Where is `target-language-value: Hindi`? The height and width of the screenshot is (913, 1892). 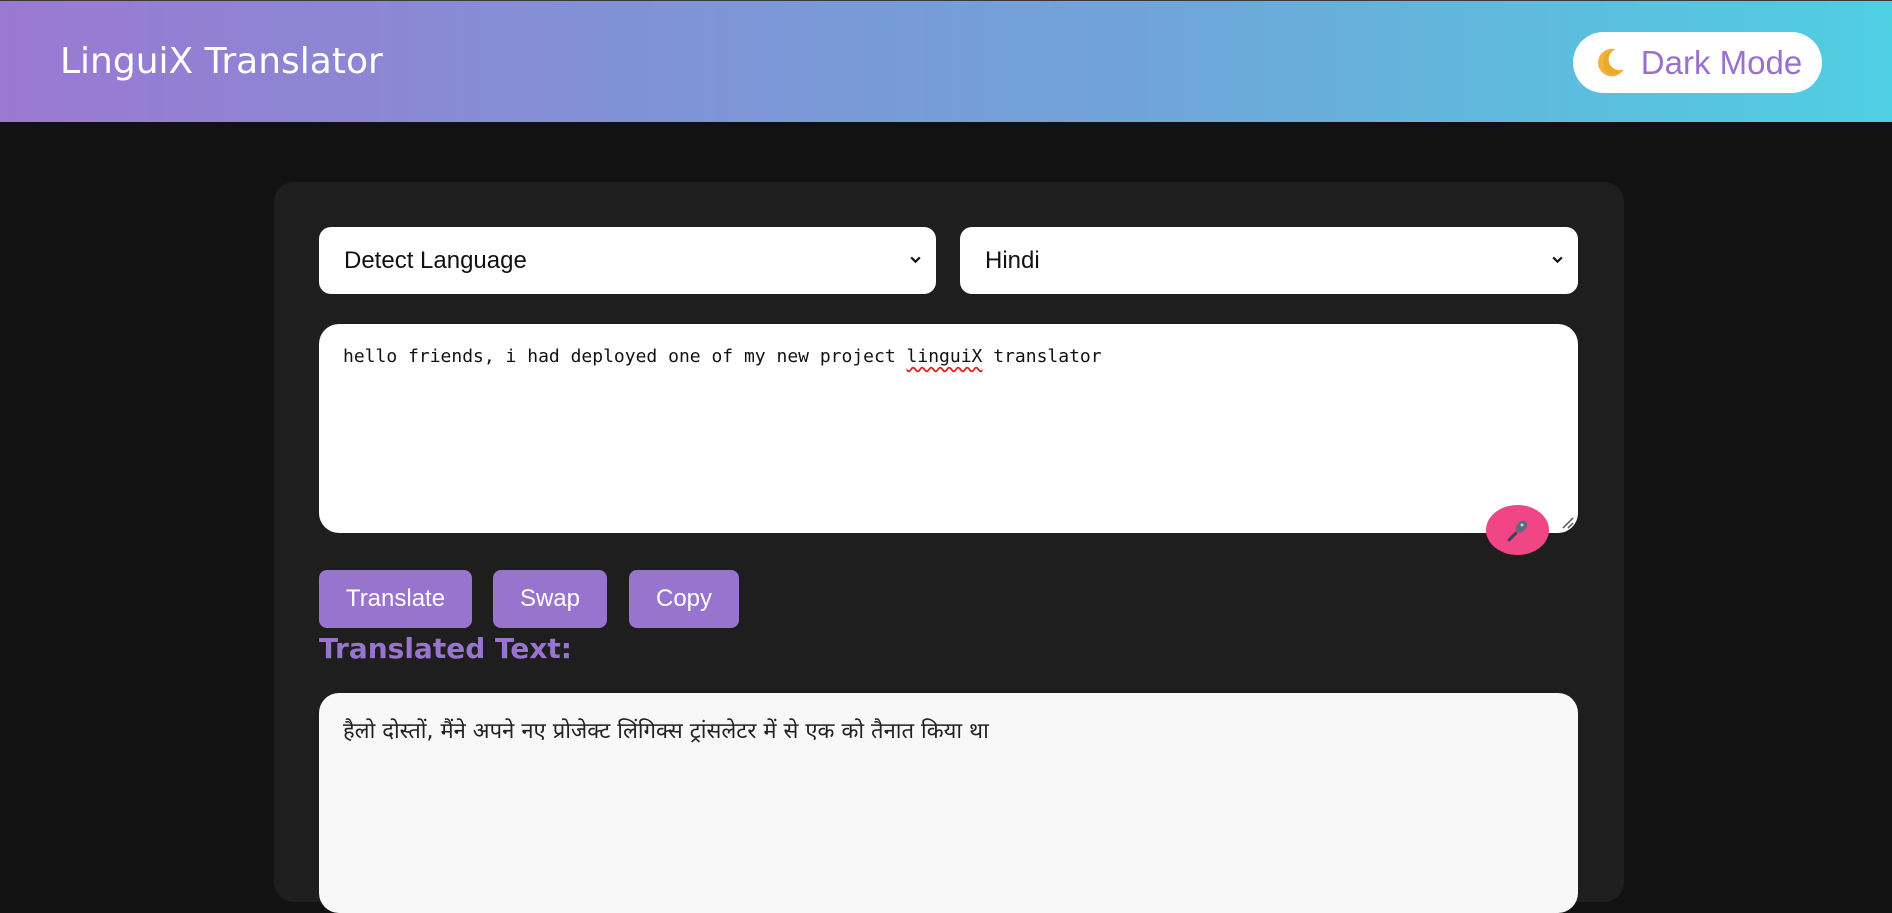
target-language-value: Hindi is located at coordinates (1012, 260).